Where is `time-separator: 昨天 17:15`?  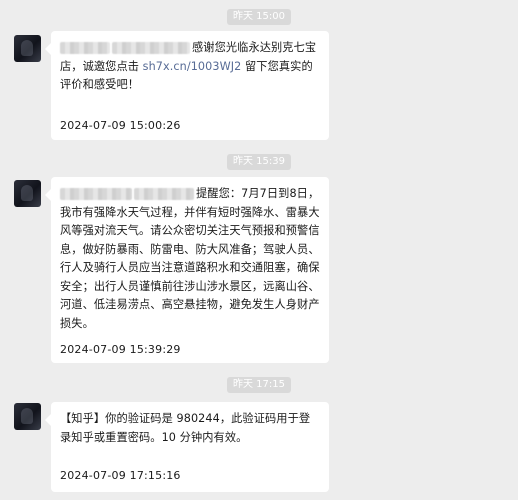
time-separator: 昨天 17:15 is located at coordinates (259, 385).